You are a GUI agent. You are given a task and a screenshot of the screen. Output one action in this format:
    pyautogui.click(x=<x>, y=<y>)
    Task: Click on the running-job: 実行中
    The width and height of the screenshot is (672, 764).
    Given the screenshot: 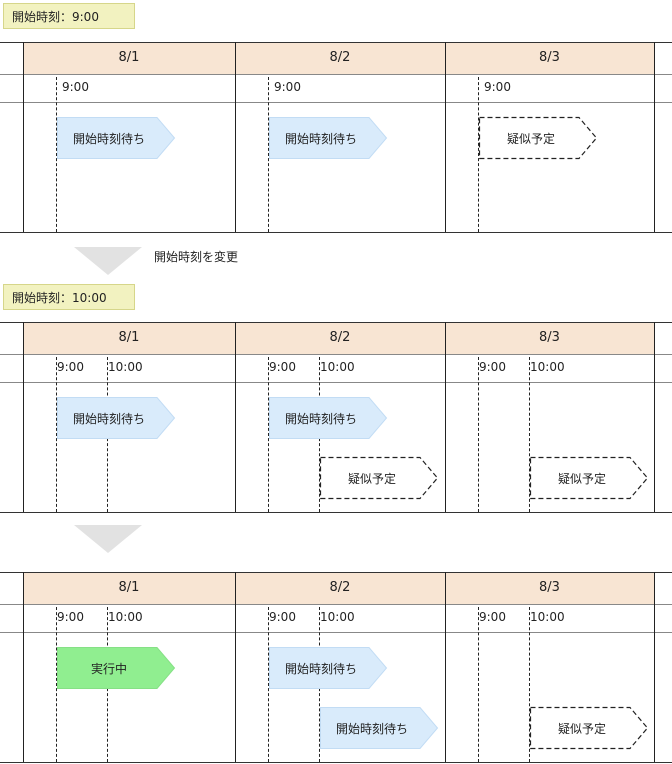 What is the action you would take?
    pyautogui.click(x=116, y=668)
    